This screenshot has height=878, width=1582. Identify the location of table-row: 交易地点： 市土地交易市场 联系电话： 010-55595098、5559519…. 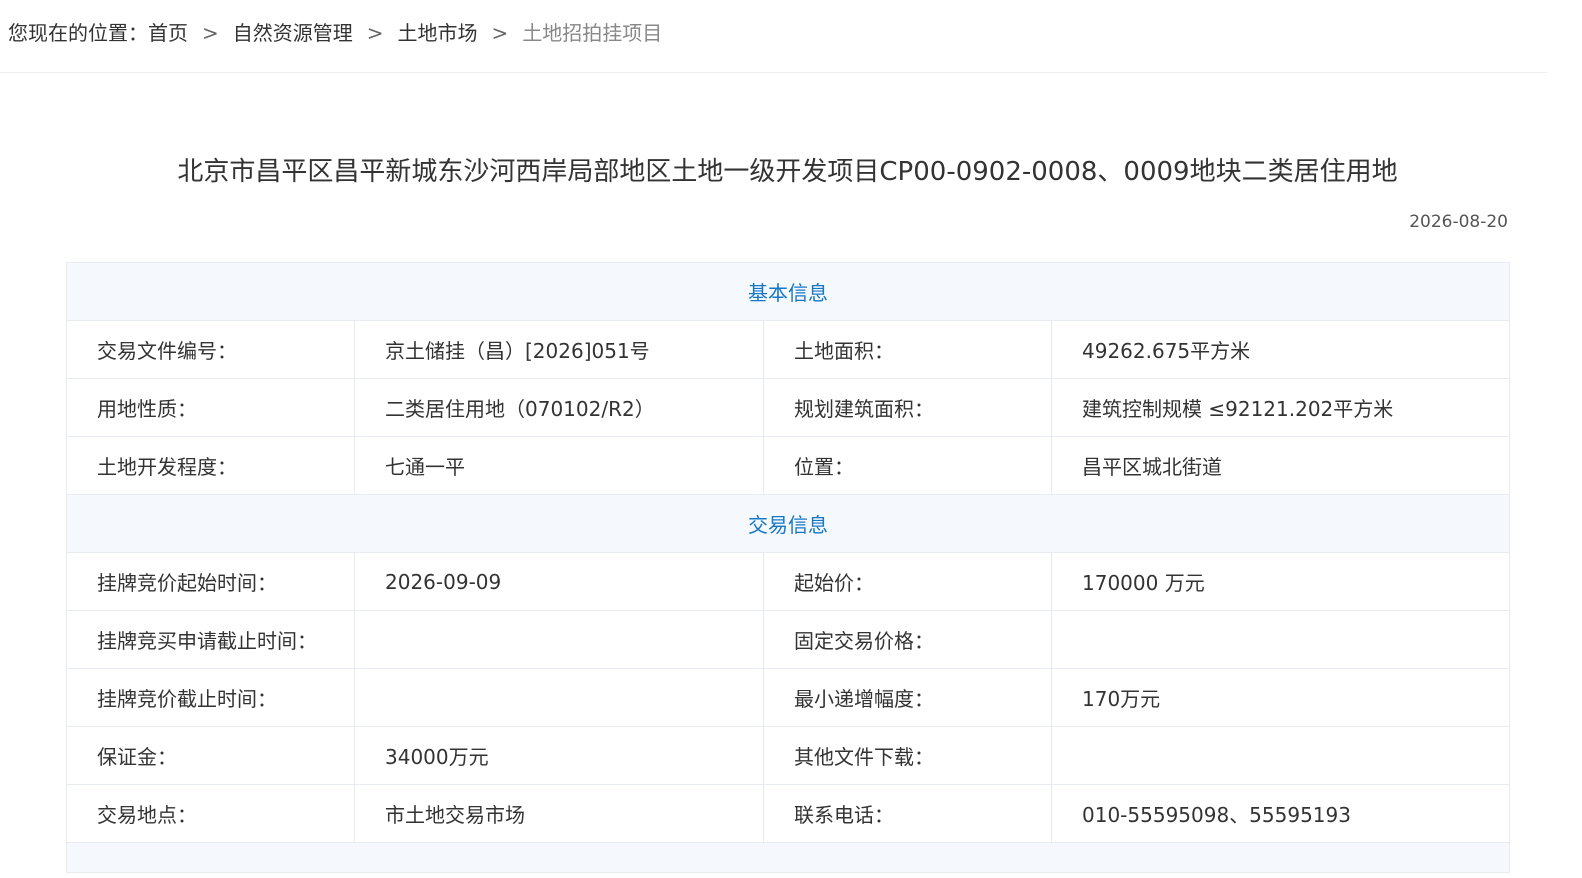
(788, 813).